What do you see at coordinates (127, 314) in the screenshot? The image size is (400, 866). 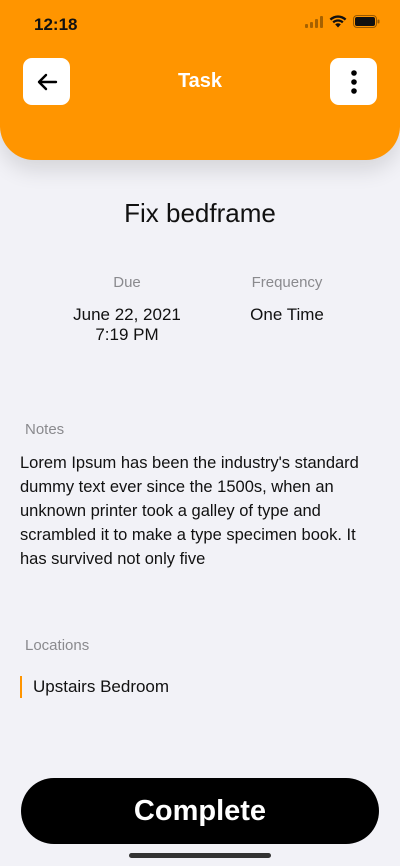 I see `due-date: June 22, 2021` at bounding box center [127, 314].